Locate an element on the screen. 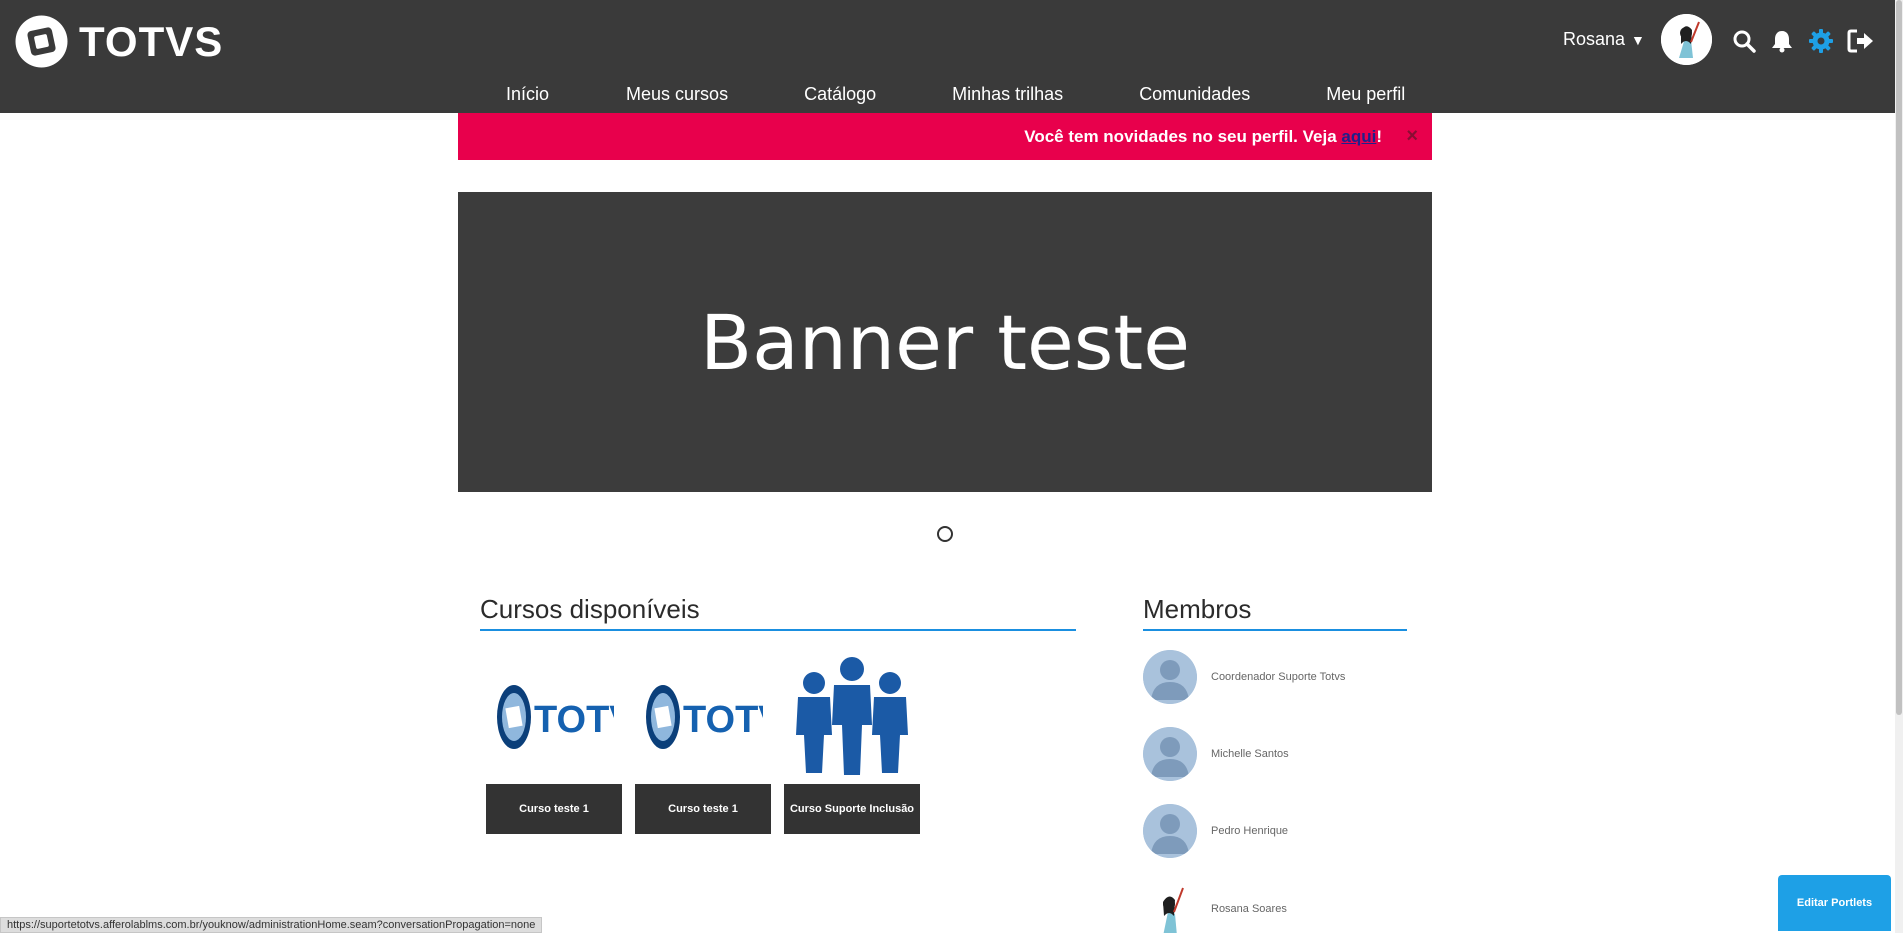  user-avatar is located at coordinates (1686, 39).